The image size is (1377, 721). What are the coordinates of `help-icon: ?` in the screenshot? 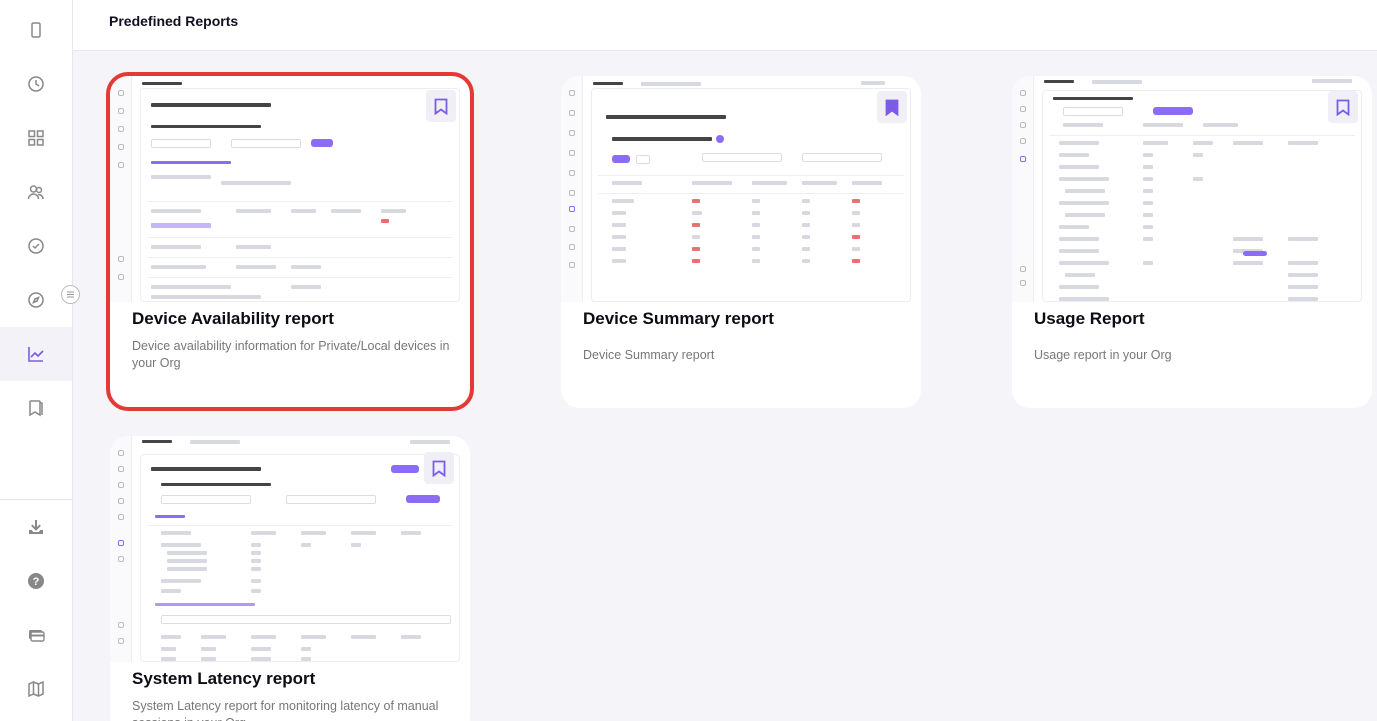 It's located at (36, 581).